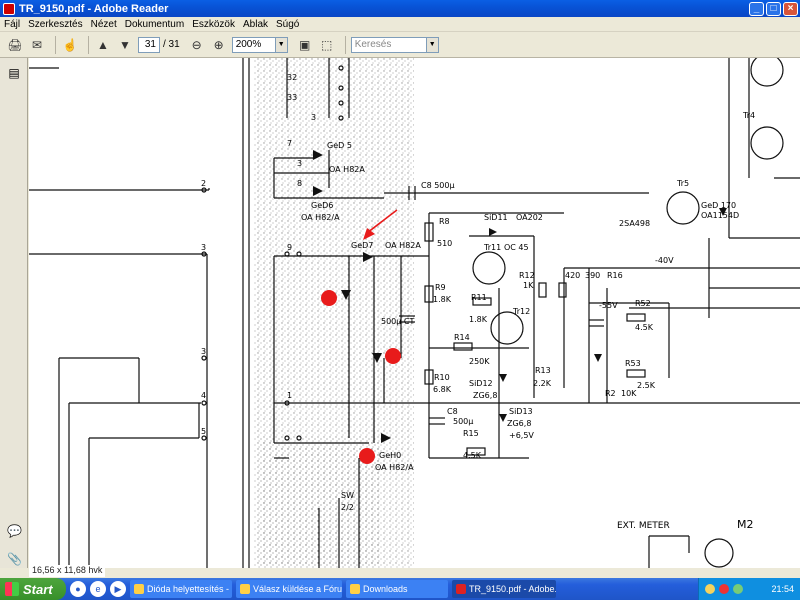 The width and height of the screenshot is (800, 600). Describe the element at coordinates (292, 77) in the screenshot. I see `connector-label: 32` at that location.